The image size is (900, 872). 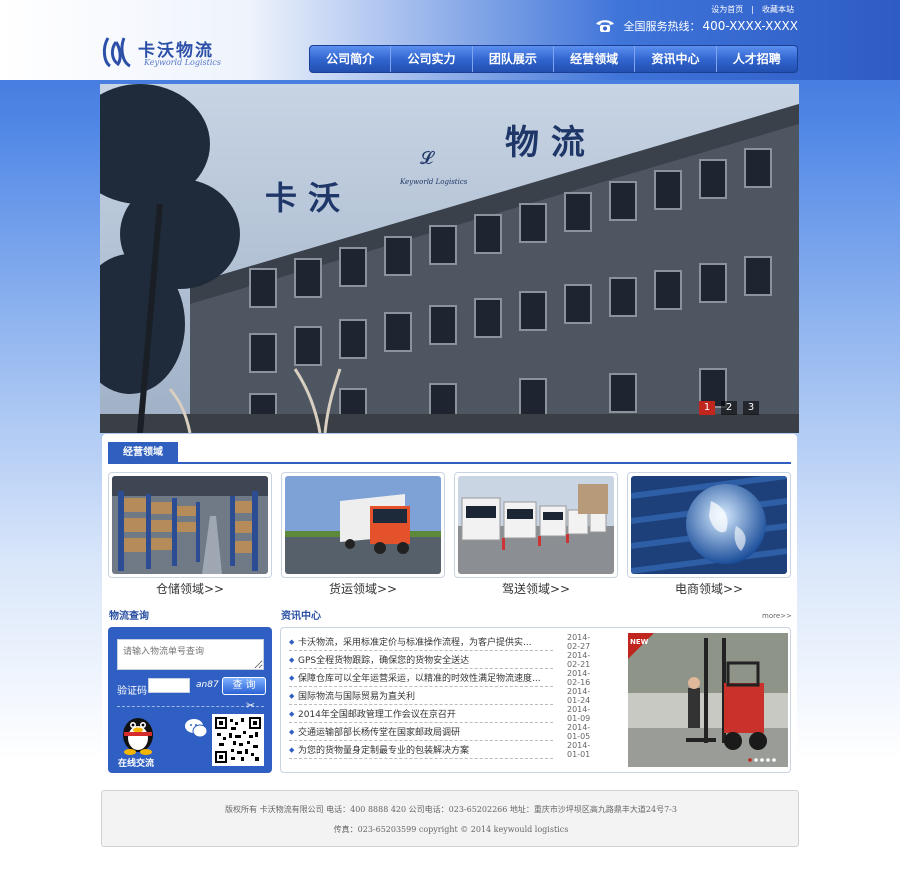 I want to click on captcha-image: an87, so click(x=207, y=685).